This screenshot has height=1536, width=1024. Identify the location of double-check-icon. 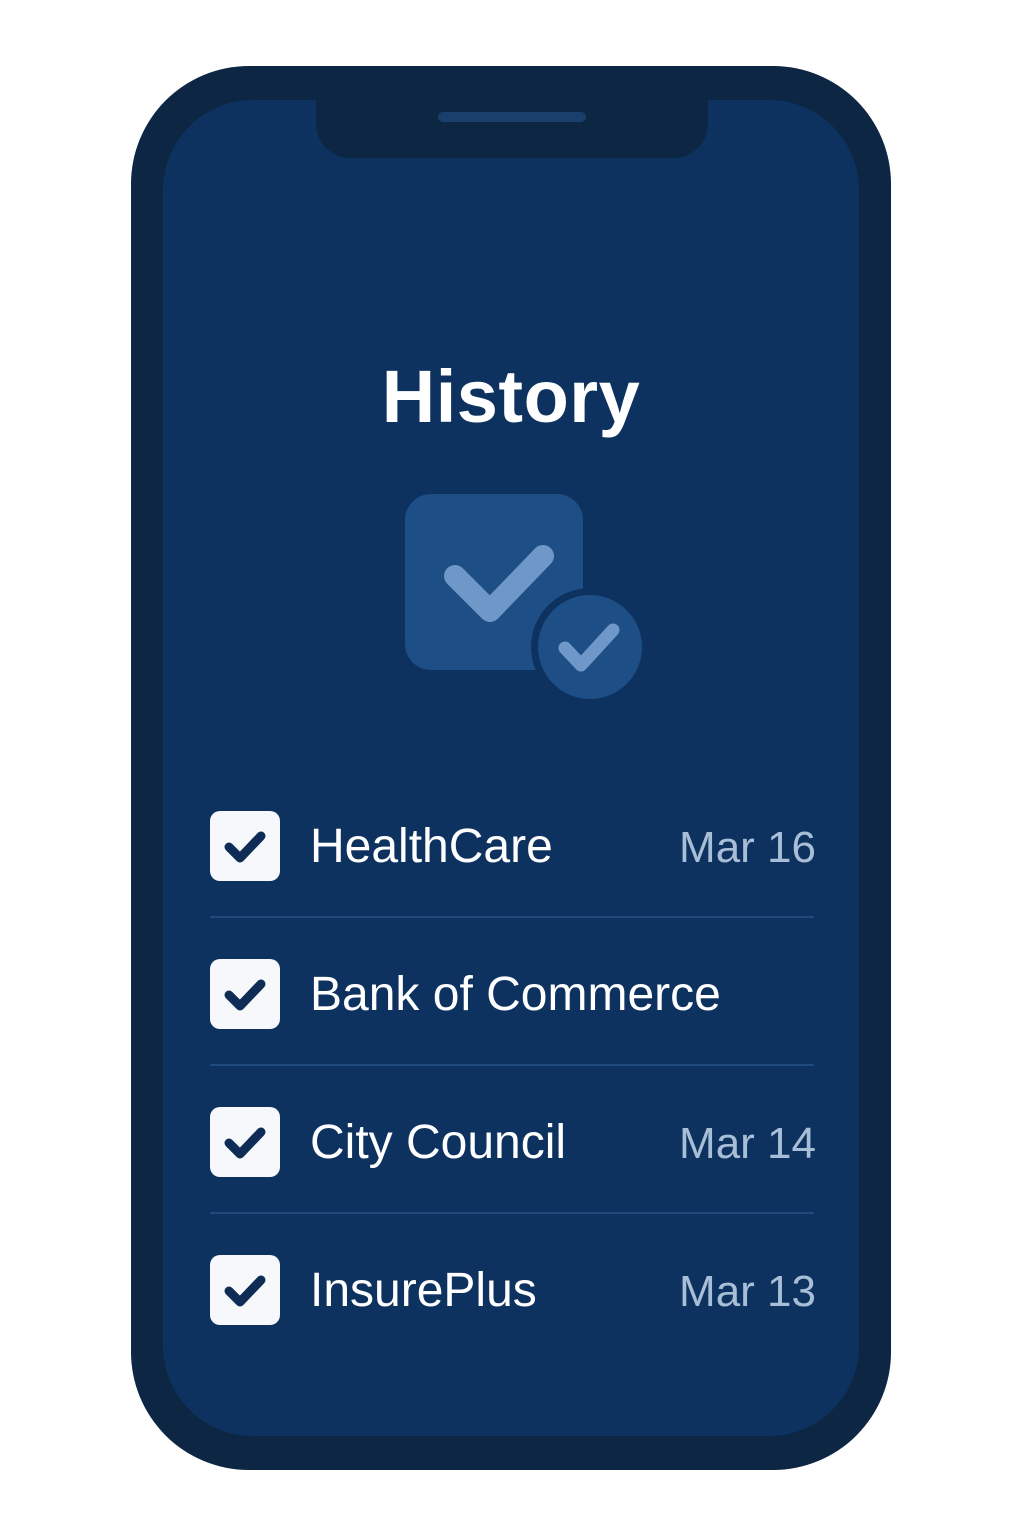
(528, 602).